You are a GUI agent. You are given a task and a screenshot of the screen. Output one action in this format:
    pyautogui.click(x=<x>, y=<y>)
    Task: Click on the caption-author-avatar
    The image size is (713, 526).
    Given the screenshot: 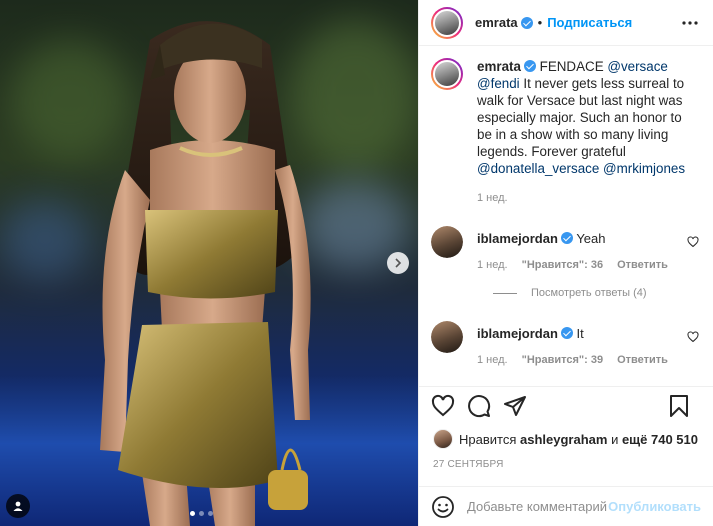 What is the action you would take?
    pyautogui.click(x=447, y=74)
    